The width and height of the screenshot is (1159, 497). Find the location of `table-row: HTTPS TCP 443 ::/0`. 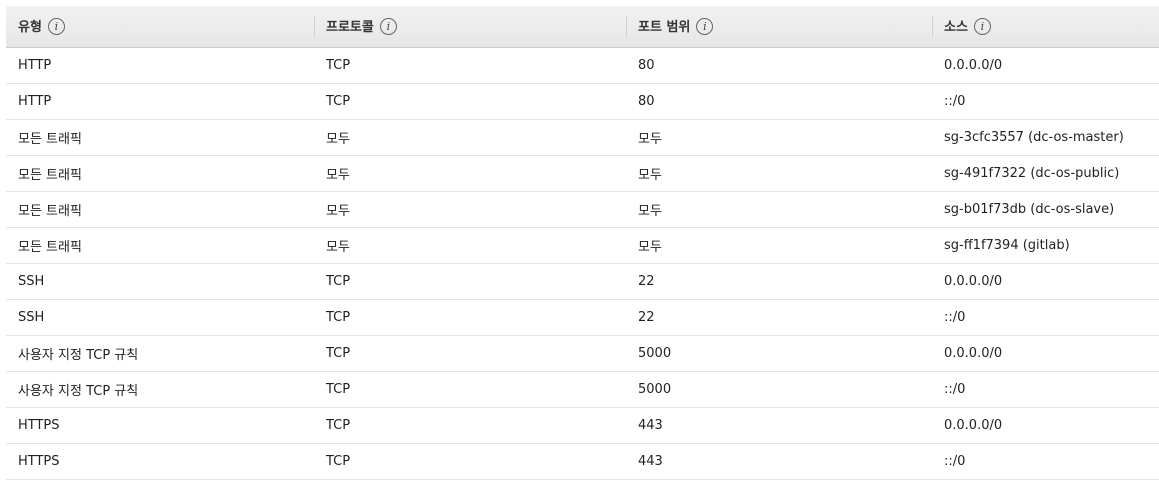

table-row: HTTPS TCP 443 ::/0 is located at coordinates (582, 461).